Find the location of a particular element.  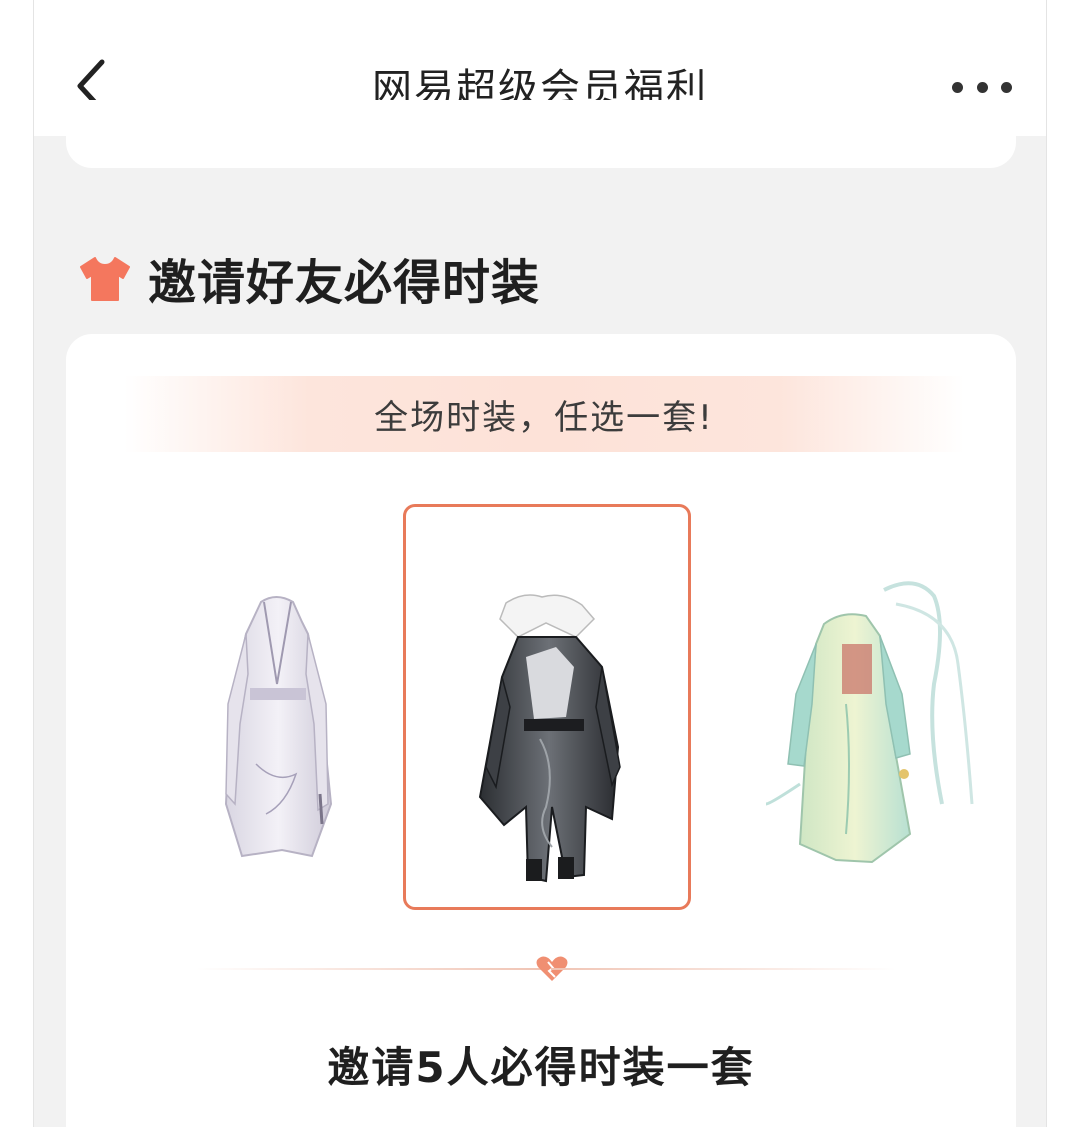

section-header: 邀请好友必得时装 is located at coordinates (309, 278).